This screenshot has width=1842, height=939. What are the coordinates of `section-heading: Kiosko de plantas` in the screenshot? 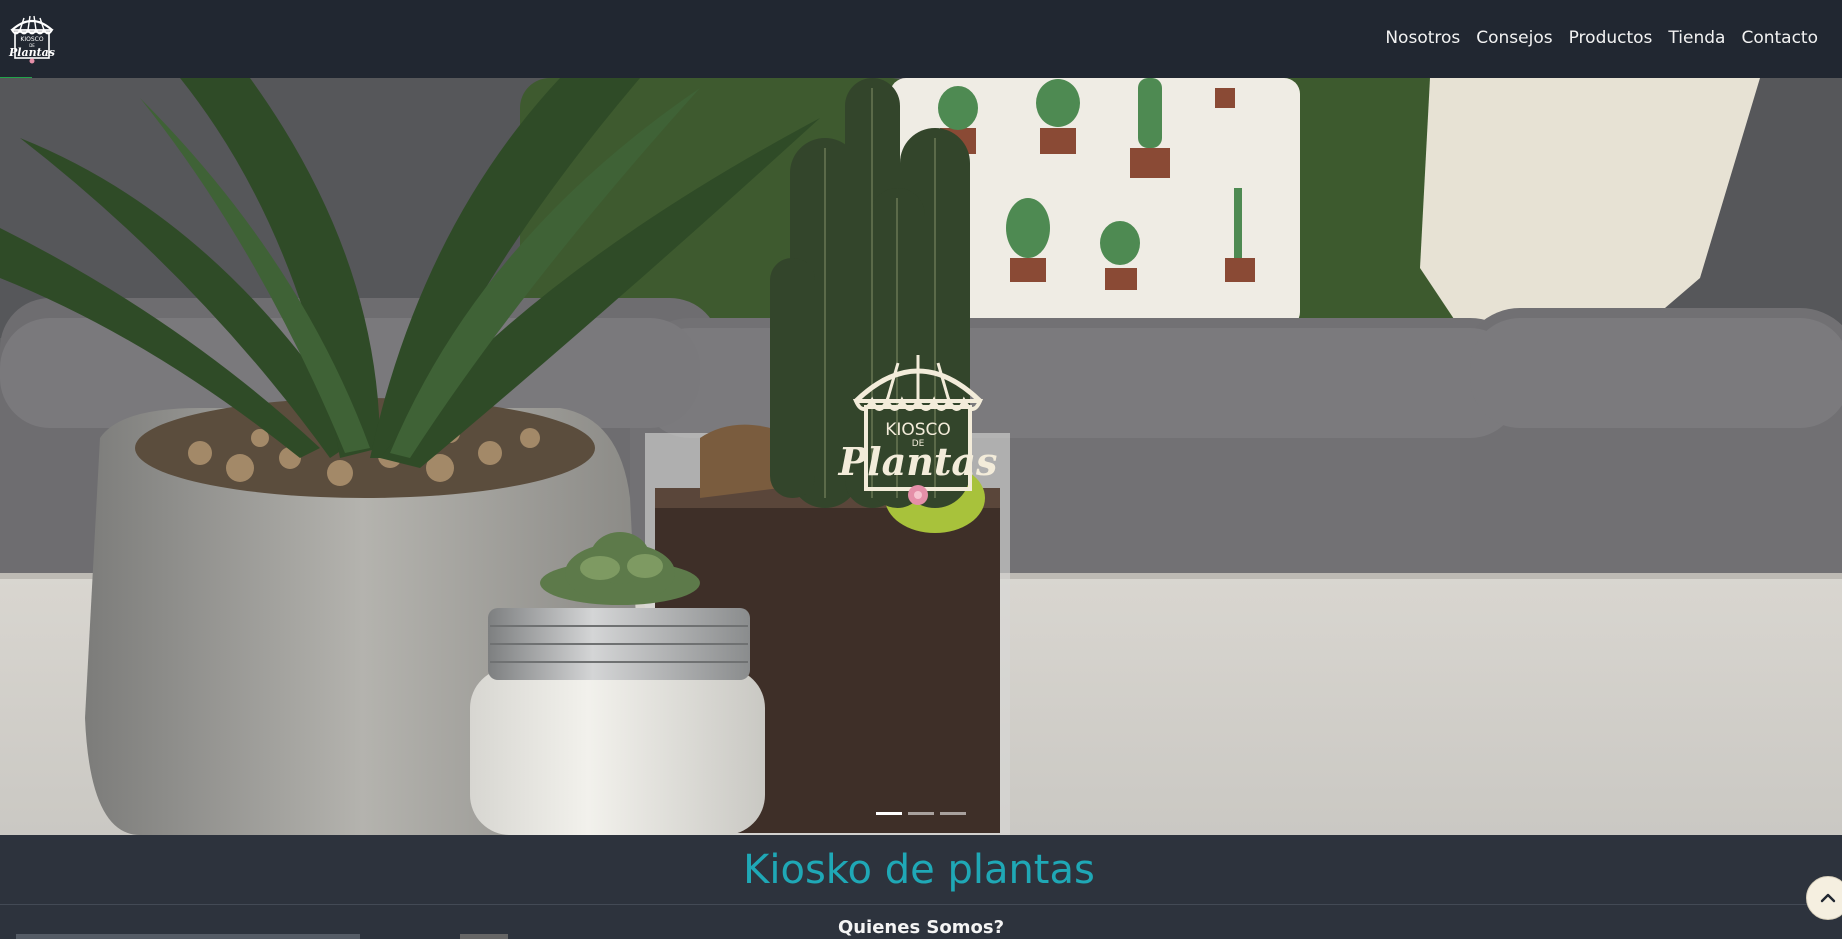 It's located at (921, 870).